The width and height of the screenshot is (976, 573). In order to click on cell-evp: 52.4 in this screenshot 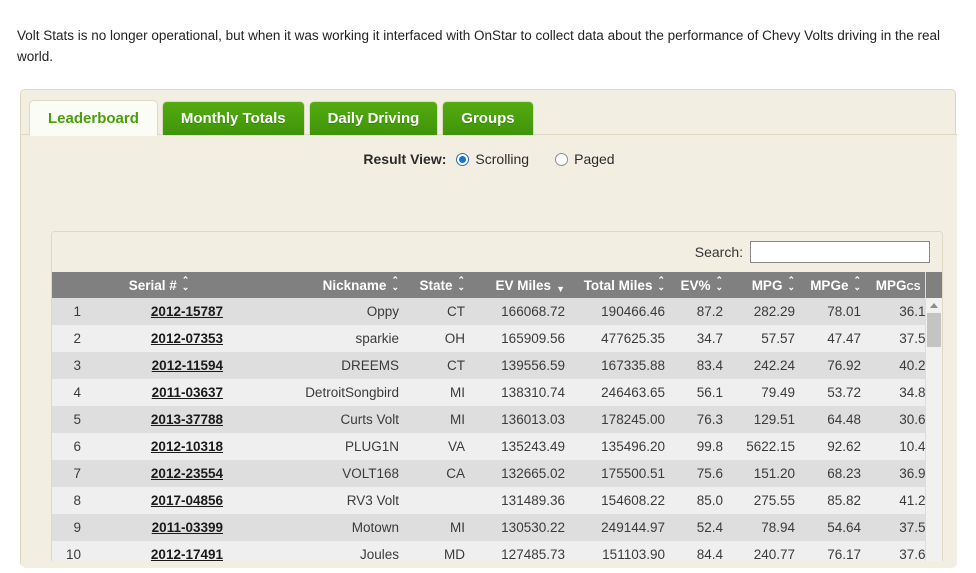, I will do `click(701, 527)`.